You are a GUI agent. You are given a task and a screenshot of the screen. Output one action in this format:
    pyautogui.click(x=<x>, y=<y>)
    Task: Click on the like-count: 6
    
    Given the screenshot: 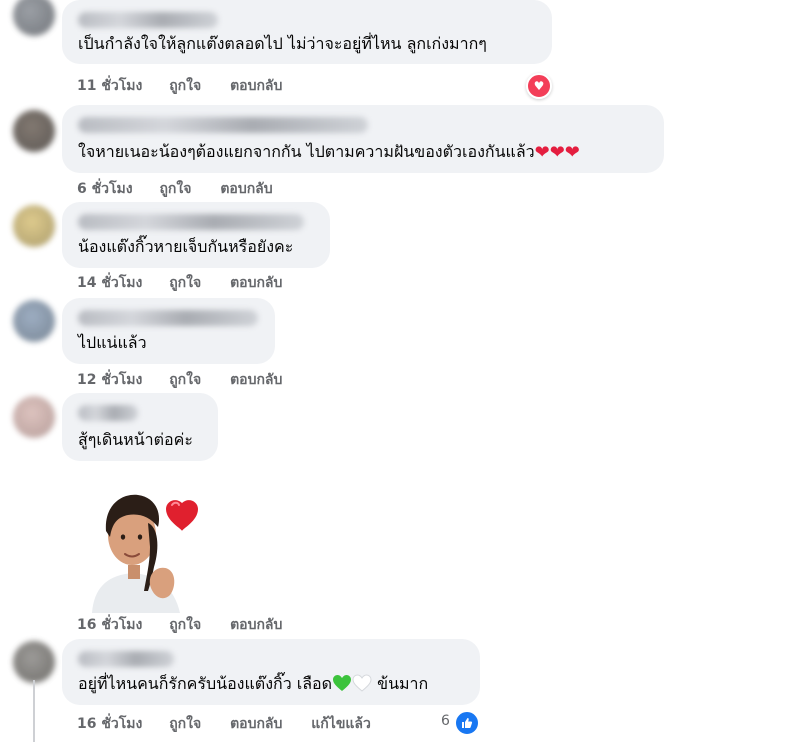 What is the action you would take?
    pyautogui.click(x=445, y=721)
    